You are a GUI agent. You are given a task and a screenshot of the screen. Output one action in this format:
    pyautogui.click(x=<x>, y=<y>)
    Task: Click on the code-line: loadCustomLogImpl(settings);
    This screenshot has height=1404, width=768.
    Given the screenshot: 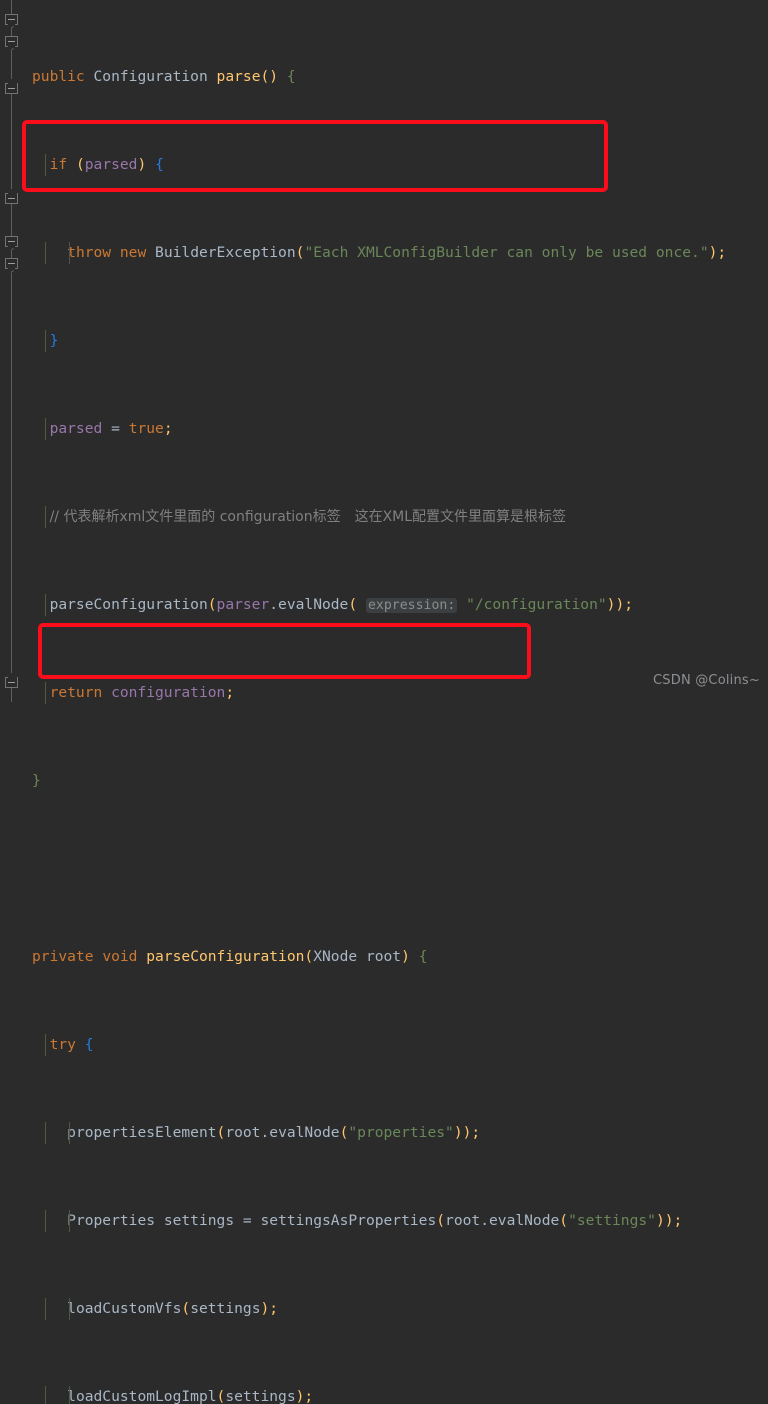 What is the action you would take?
    pyautogui.click(x=396, y=1395)
    